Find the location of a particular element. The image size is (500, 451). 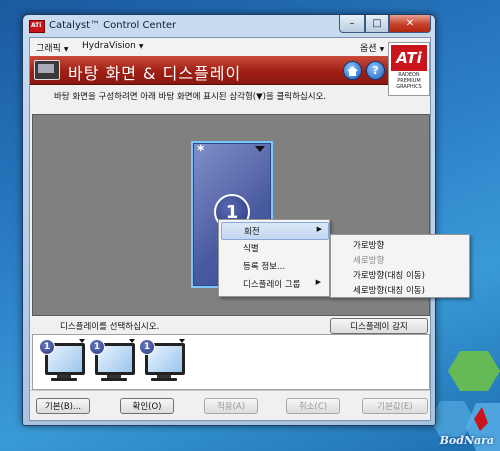

desktop-display-icon is located at coordinates (47, 70).